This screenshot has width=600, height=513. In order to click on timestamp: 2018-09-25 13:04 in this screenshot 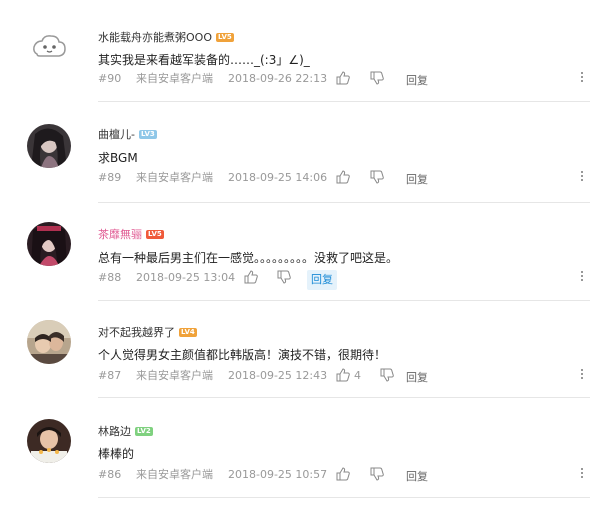, I will do `click(186, 277)`.